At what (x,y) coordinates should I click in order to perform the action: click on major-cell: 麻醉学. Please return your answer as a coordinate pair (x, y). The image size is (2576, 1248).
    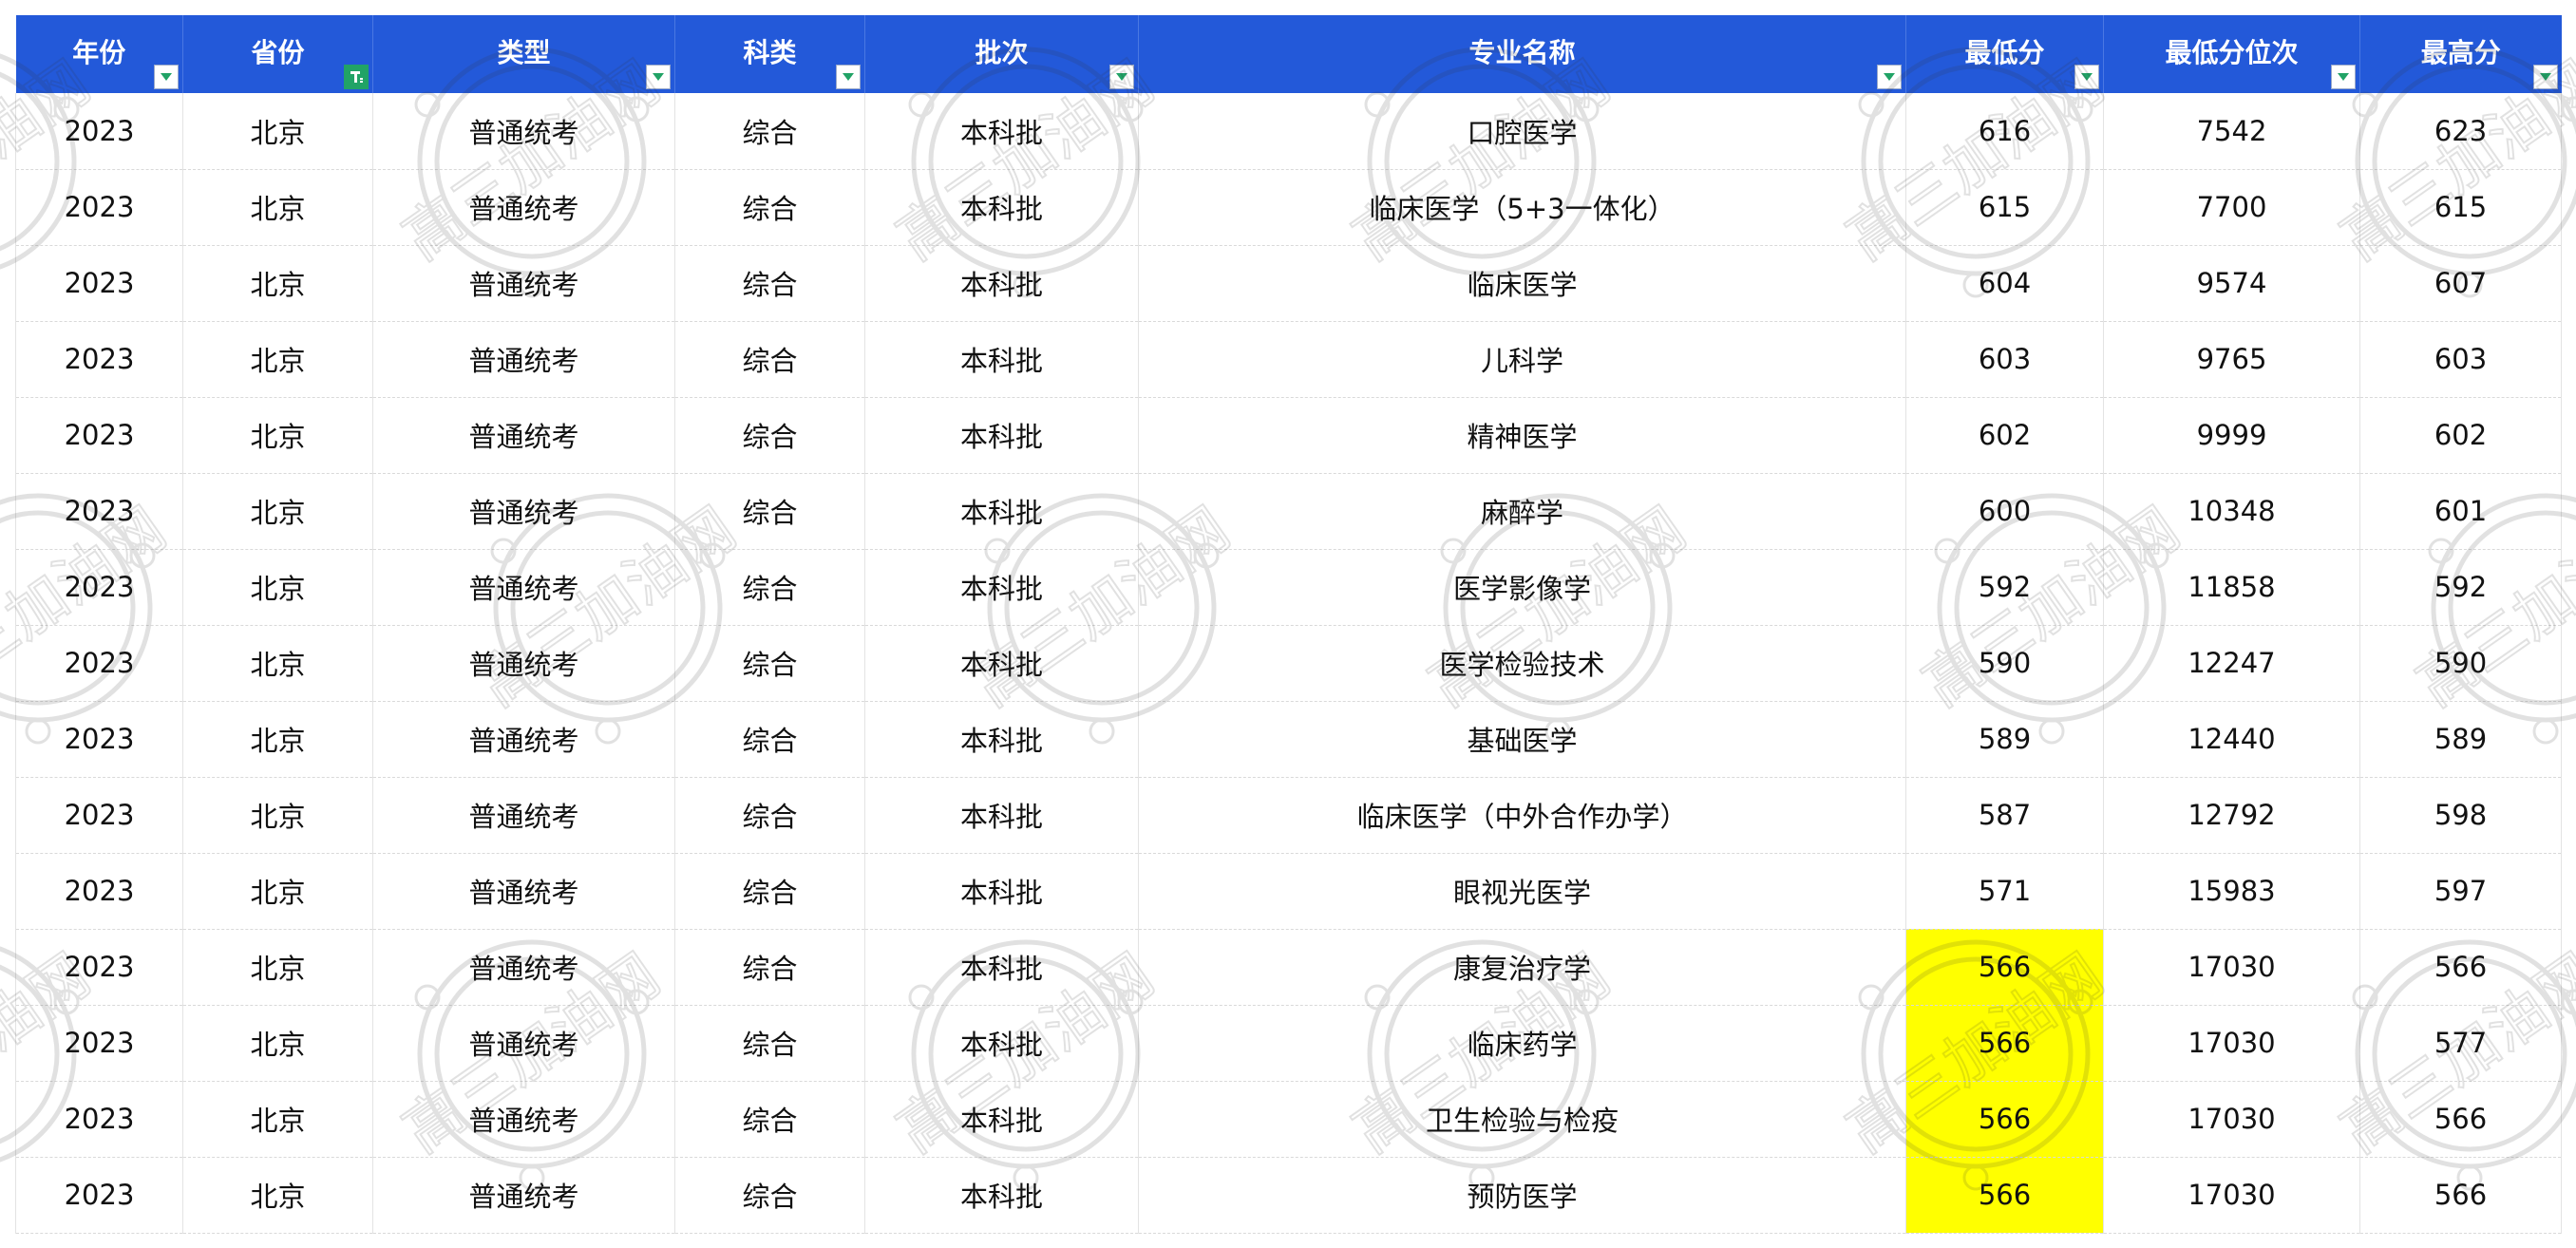
    Looking at the image, I should click on (1522, 512).